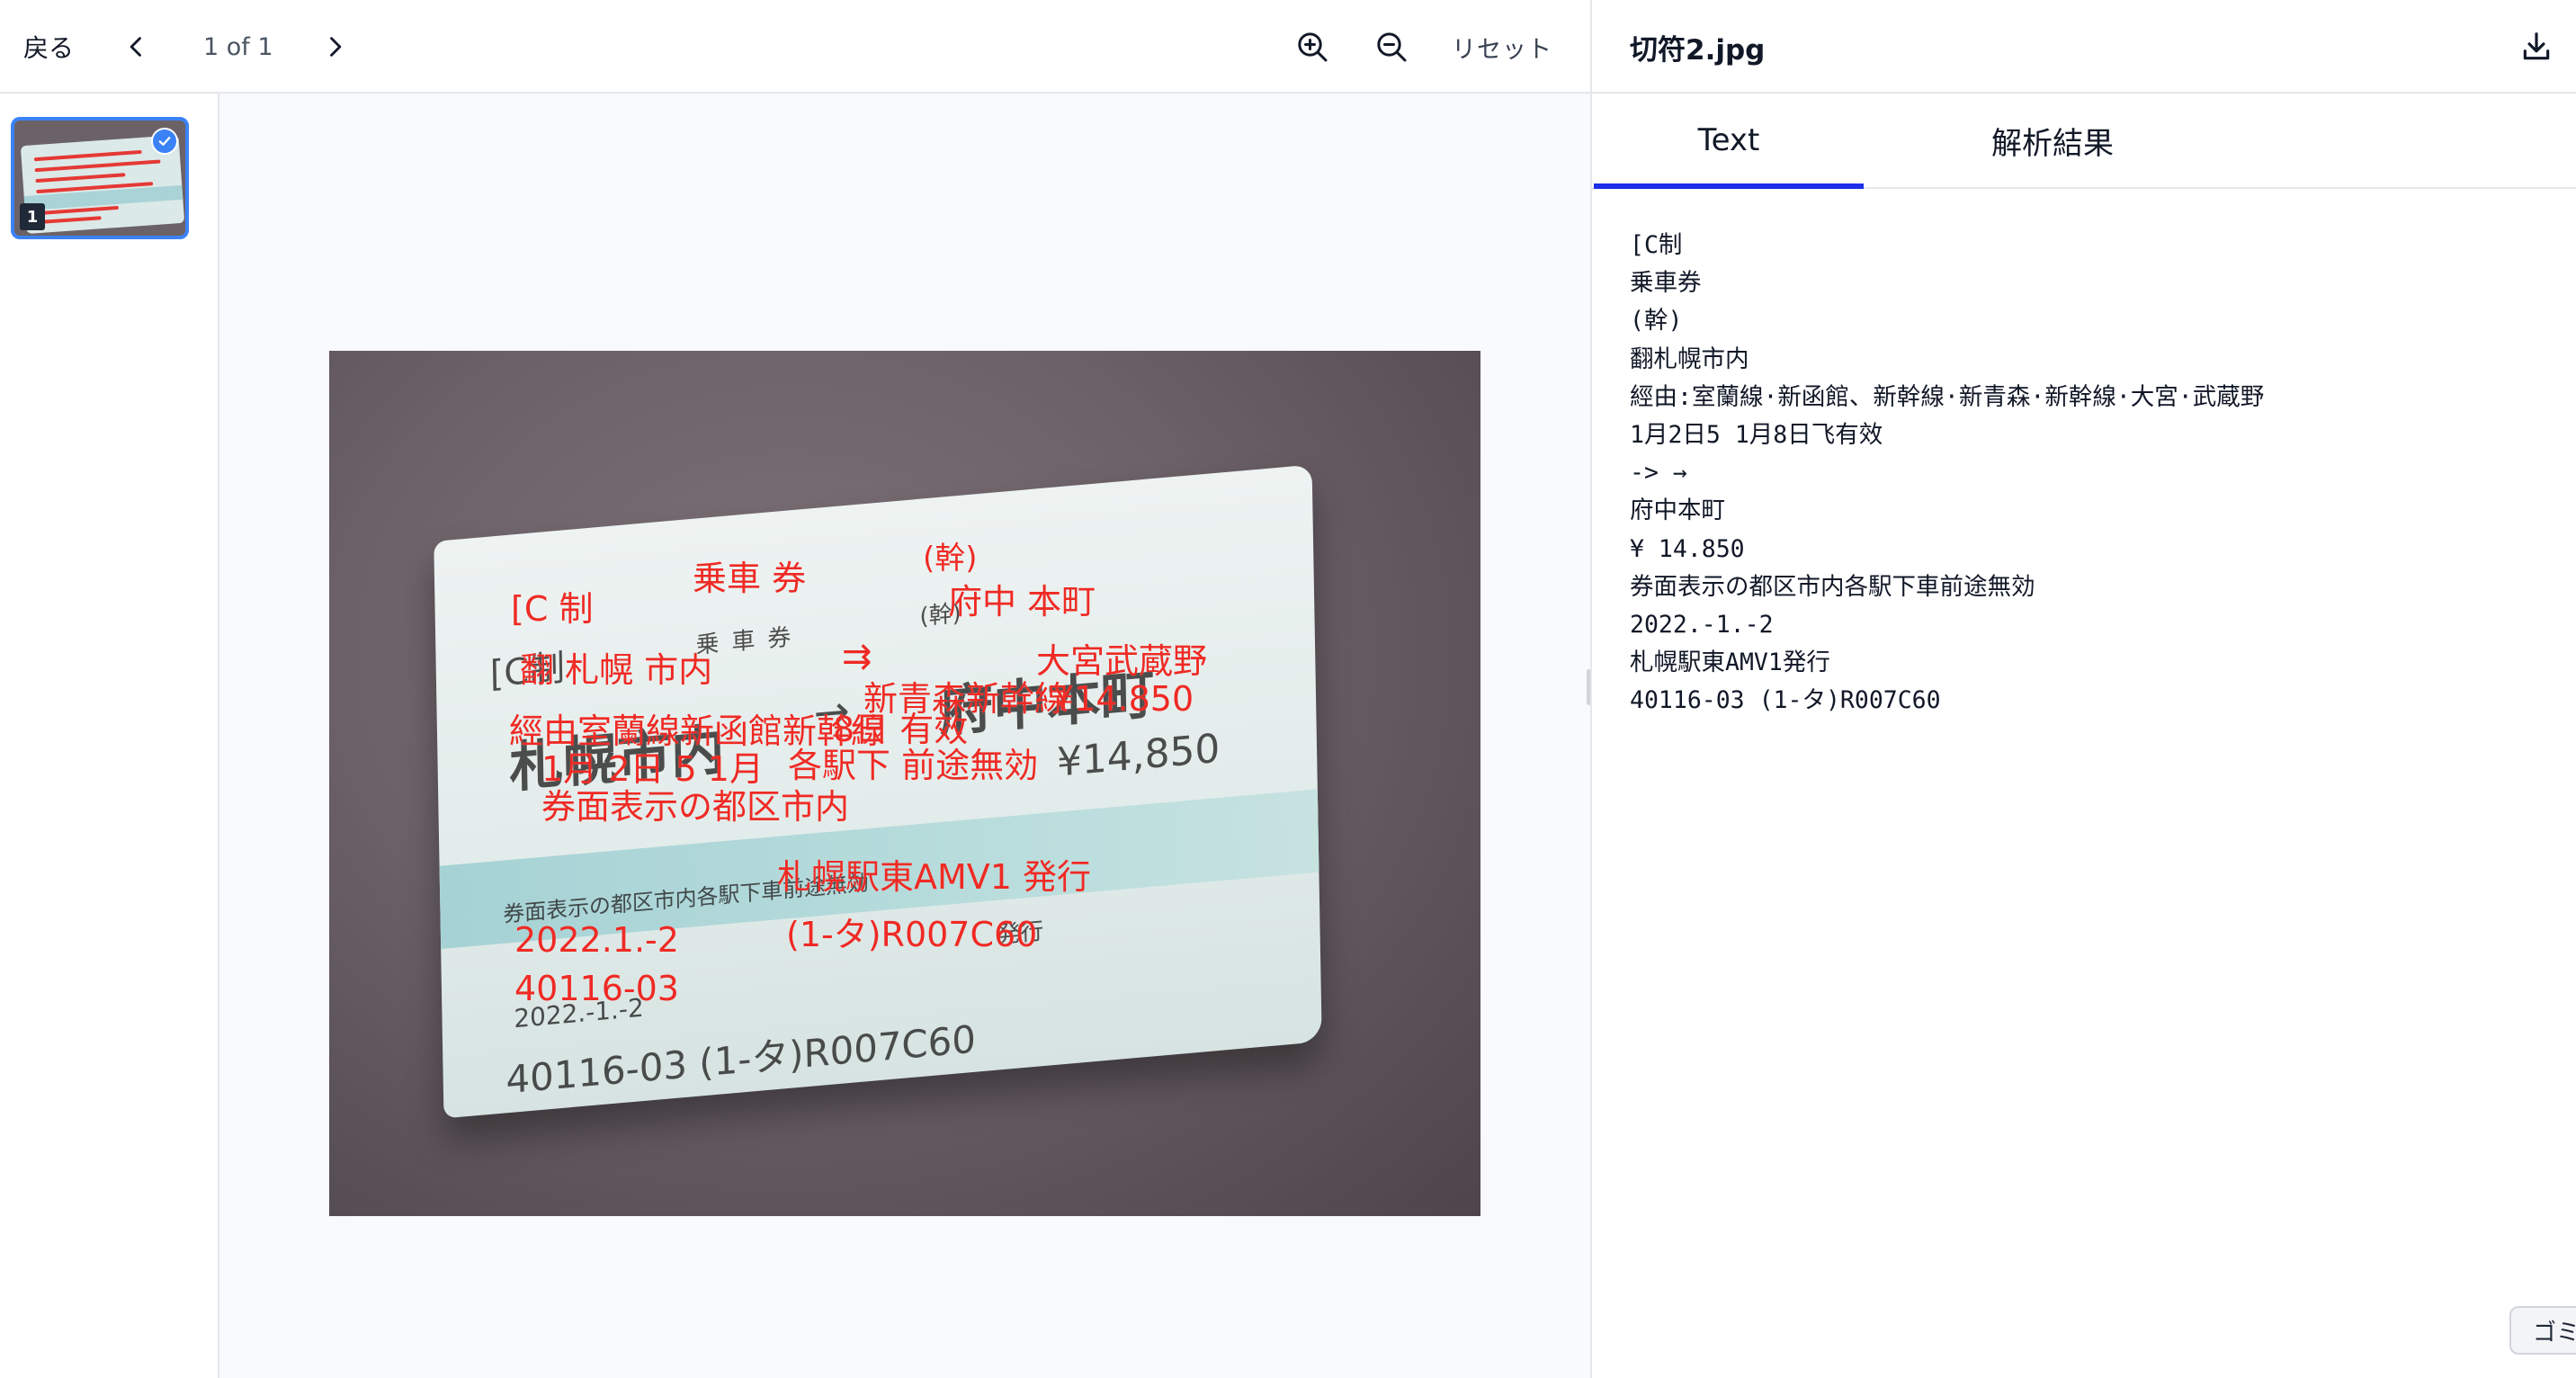  Describe the element at coordinates (238, 46) in the screenshot. I see `page-indicator: 1 of 1` at that location.